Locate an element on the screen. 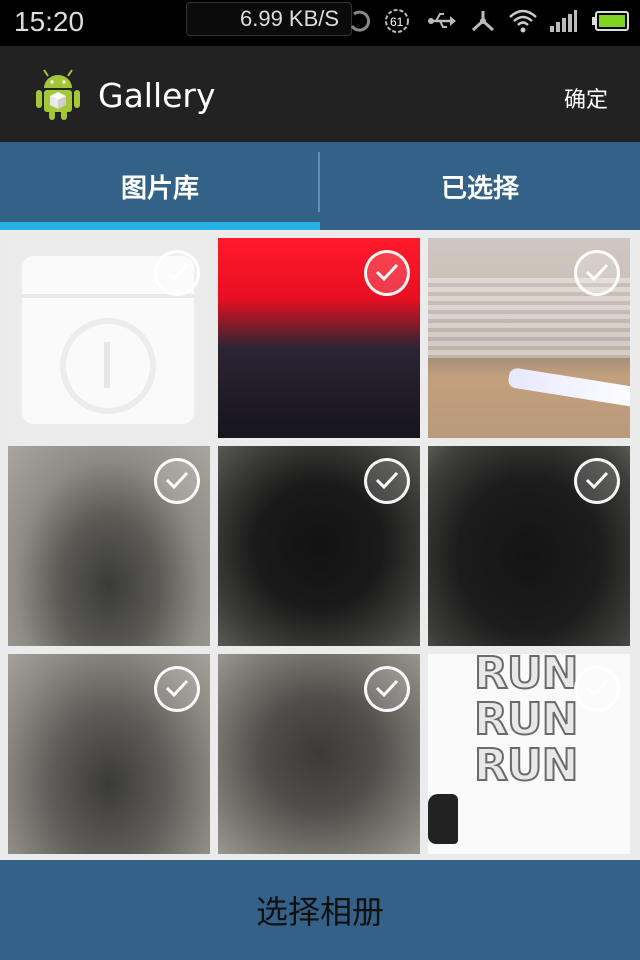  status-bar: 15:20 6.99 KB/S 61 is located at coordinates (320, 23).